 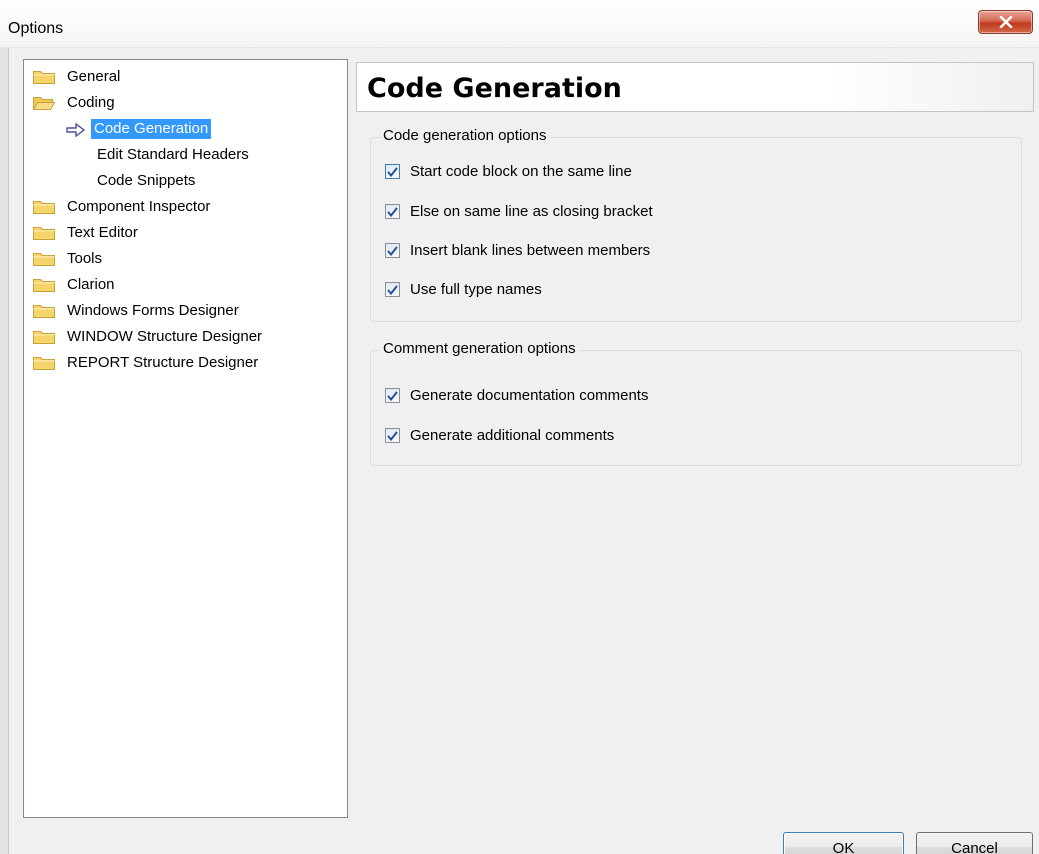 What do you see at coordinates (695, 87) in the screenshot?
I see `panel-header: Code Generation` at bounding box center [695, 87].